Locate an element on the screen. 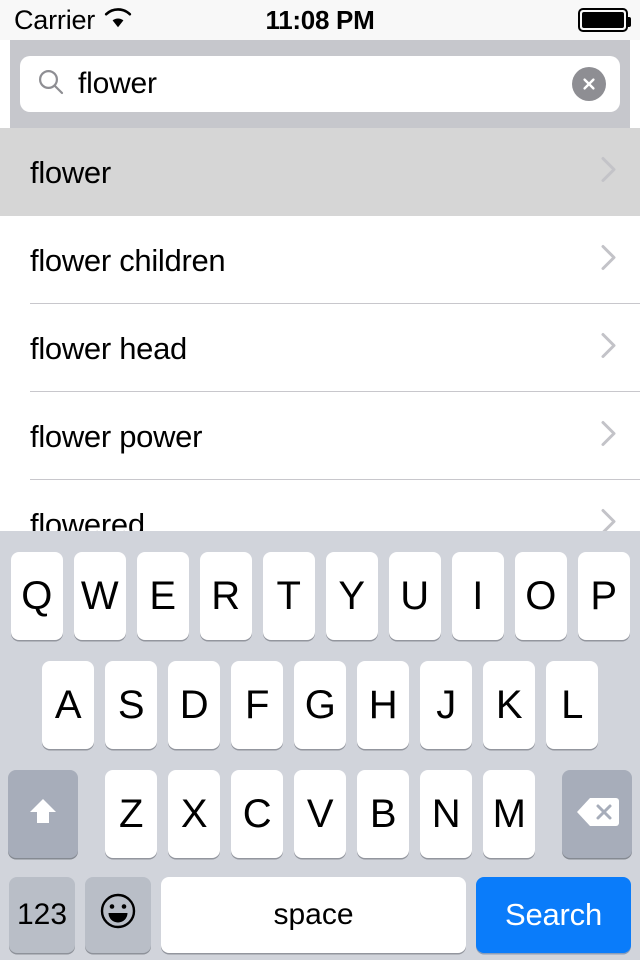 This screenshot has height=960, width=640. shift-key is located at coordinates (43, 814).